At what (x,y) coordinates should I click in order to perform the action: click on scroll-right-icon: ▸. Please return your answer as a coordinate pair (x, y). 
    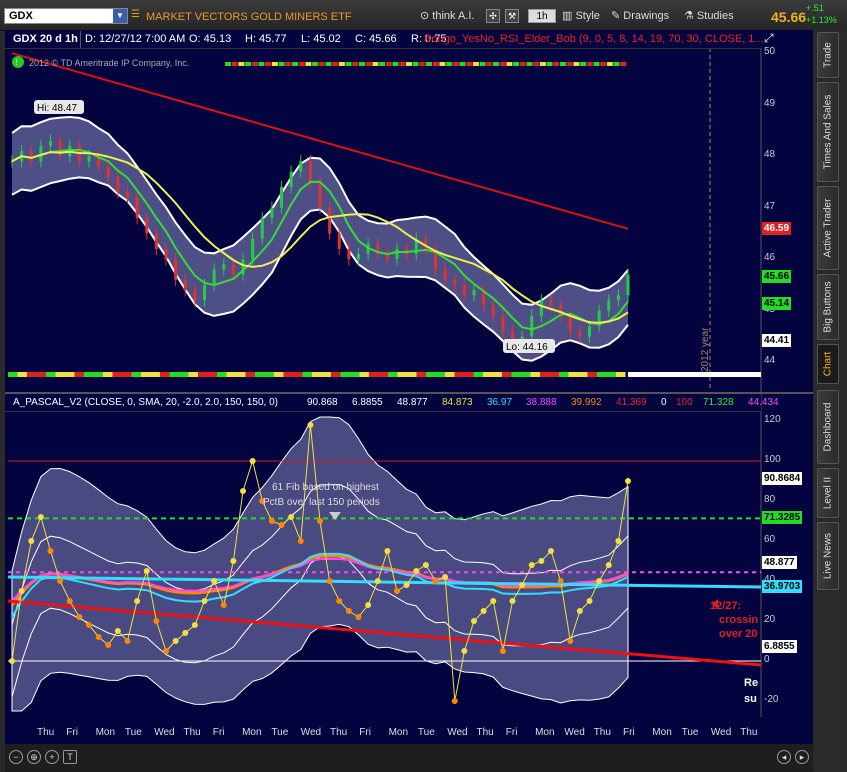
    Looking at the image, I should click on (802, 757).